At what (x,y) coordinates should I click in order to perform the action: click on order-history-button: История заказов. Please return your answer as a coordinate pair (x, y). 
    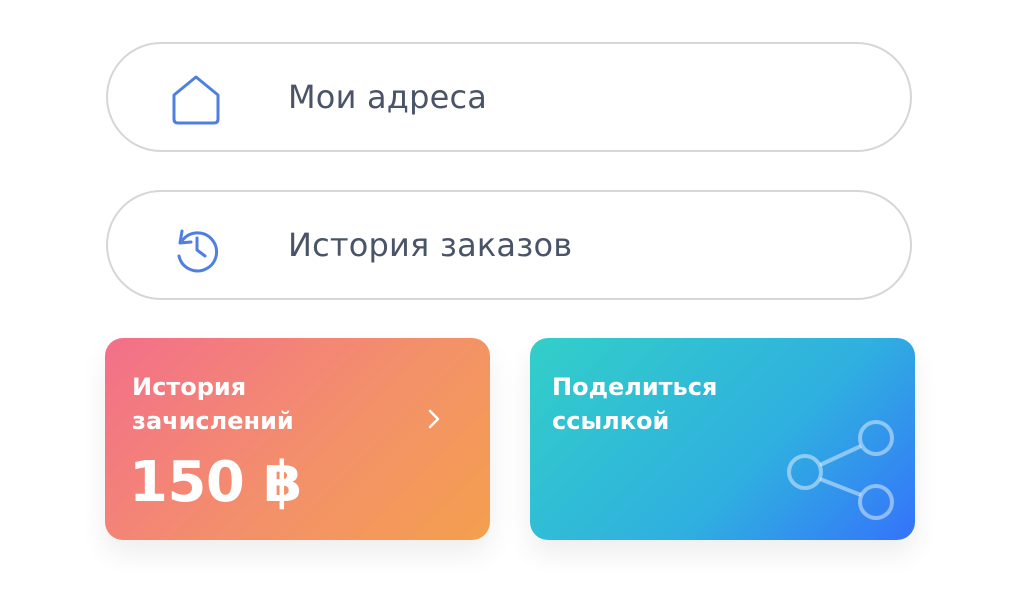
    Looking at the image, I should click on (509, 245).